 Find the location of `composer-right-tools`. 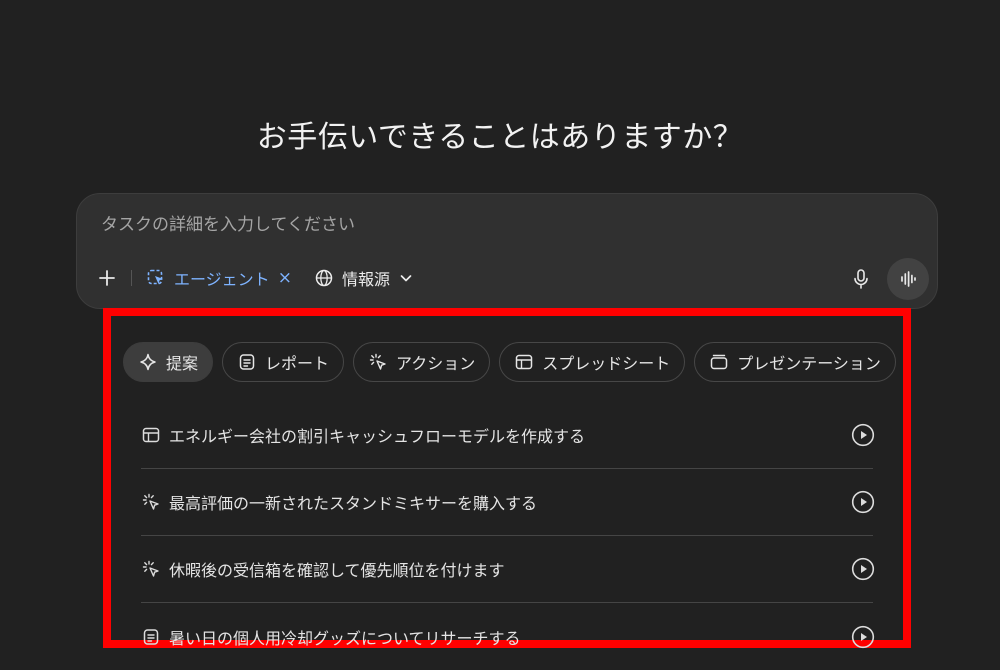

composer-right-tools is located at coordinates (886, 279).